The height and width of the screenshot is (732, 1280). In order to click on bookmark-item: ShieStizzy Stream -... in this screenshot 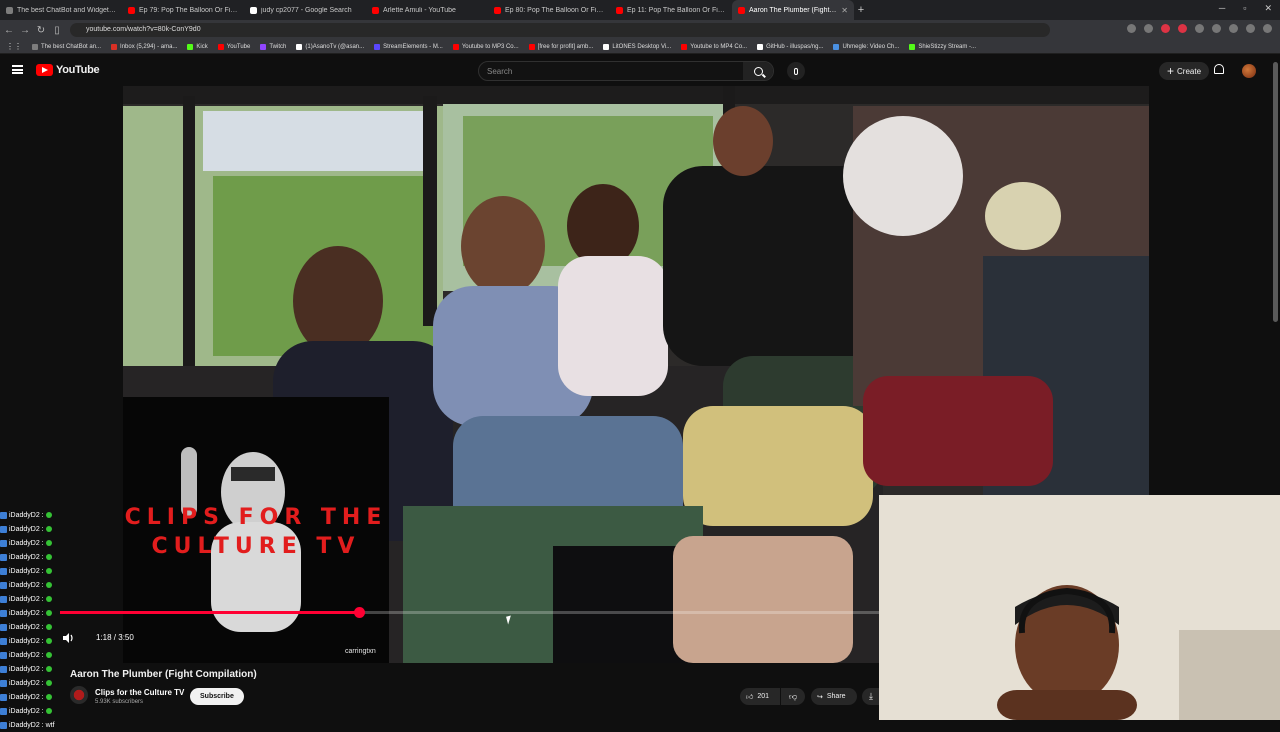, I will do `click(942, 46)`.